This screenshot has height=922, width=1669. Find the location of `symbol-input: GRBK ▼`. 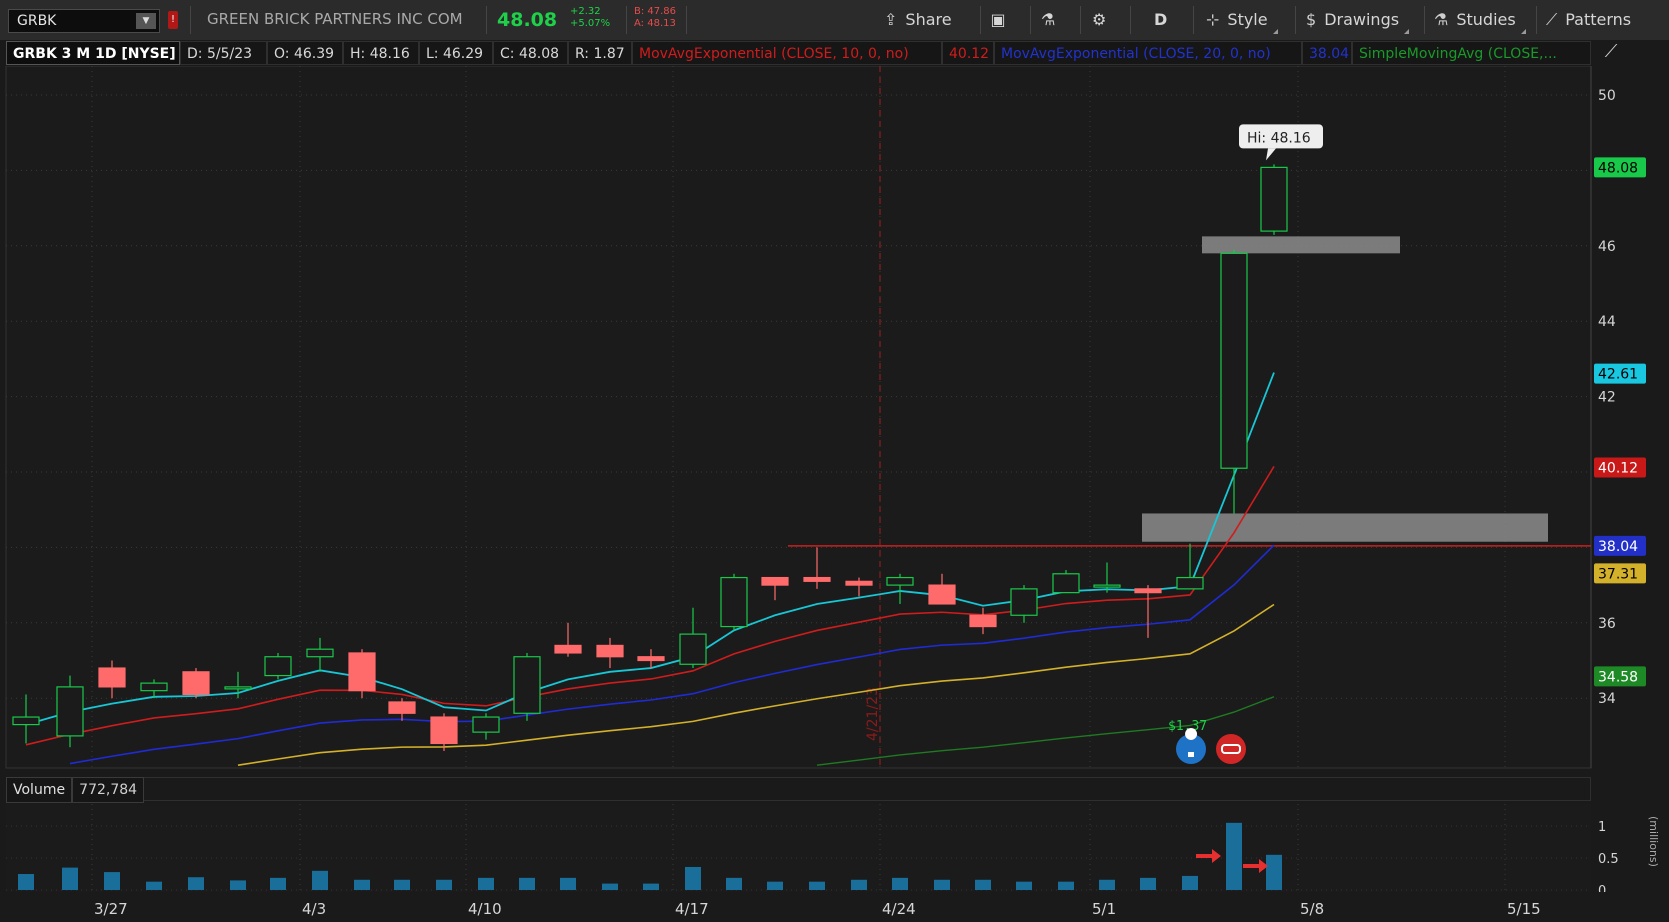

symbol-input: GRBK ▼ is located at coordinates (84, 21).